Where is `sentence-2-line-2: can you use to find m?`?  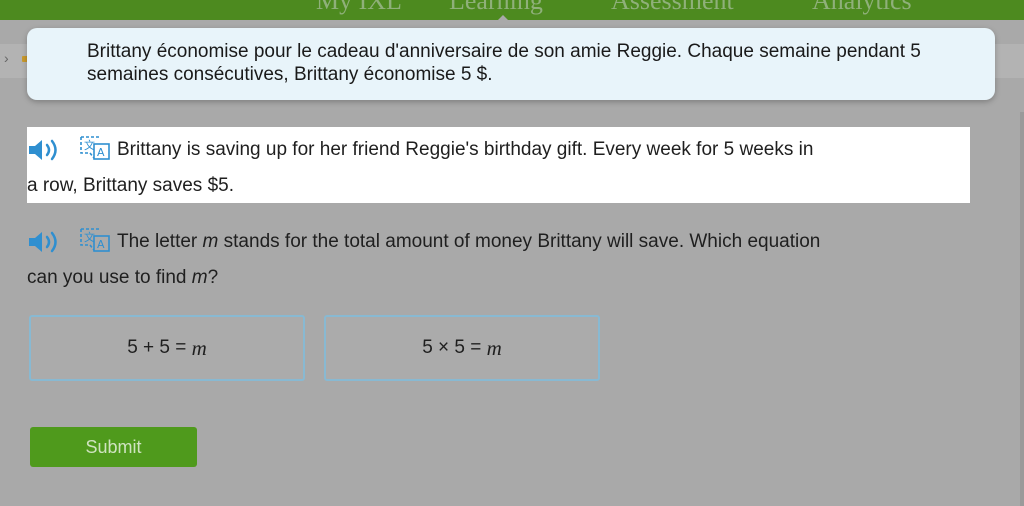 sentence-2-line-2: can you use to find m? is located at coordinates (122, 278).